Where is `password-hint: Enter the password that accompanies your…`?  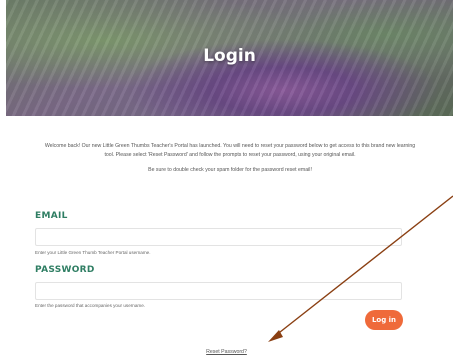 password-hint: Enter the password that accompanies your… is located at coordinates (90, 305).